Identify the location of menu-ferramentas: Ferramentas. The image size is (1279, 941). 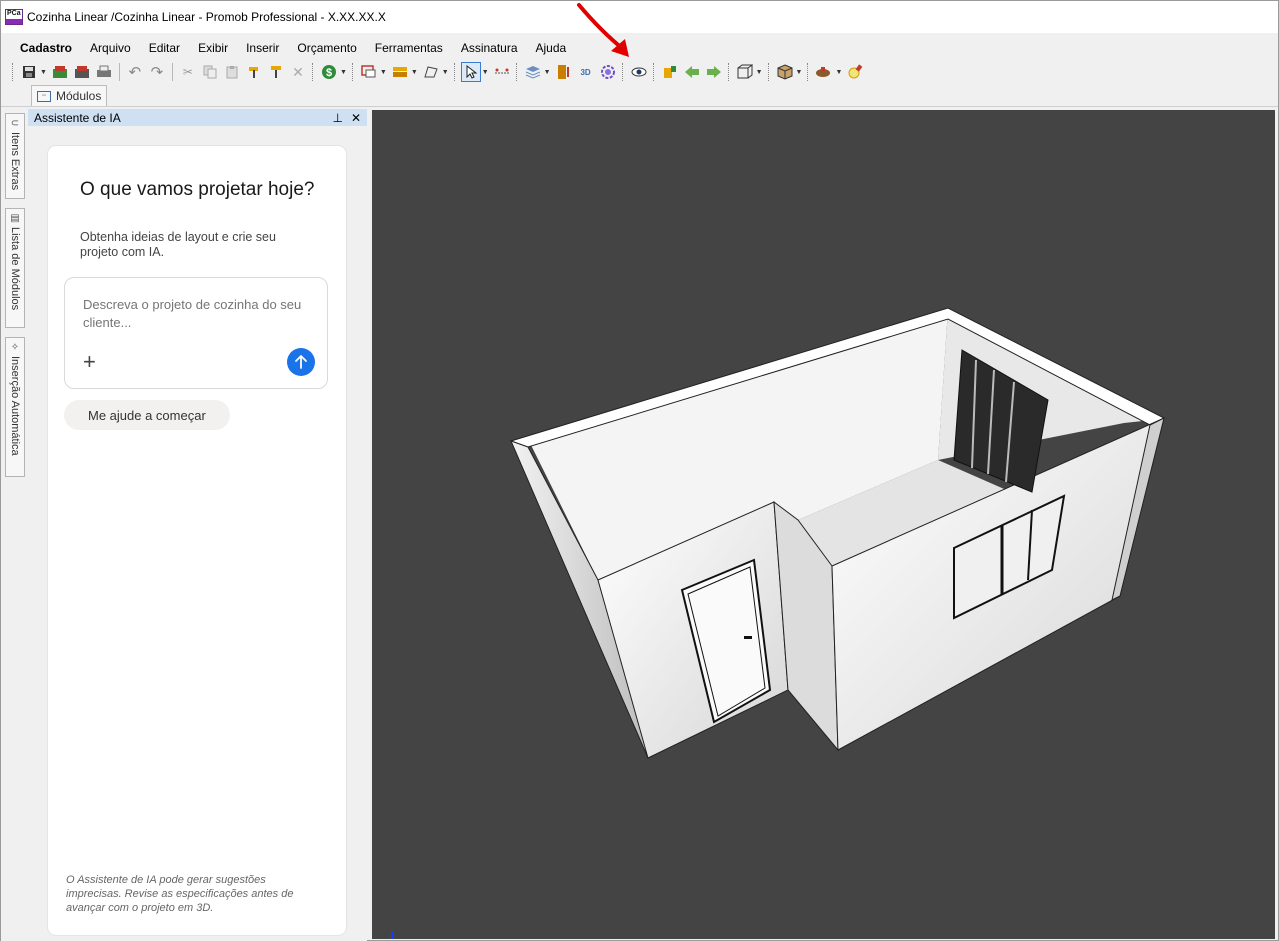
(409, 48).